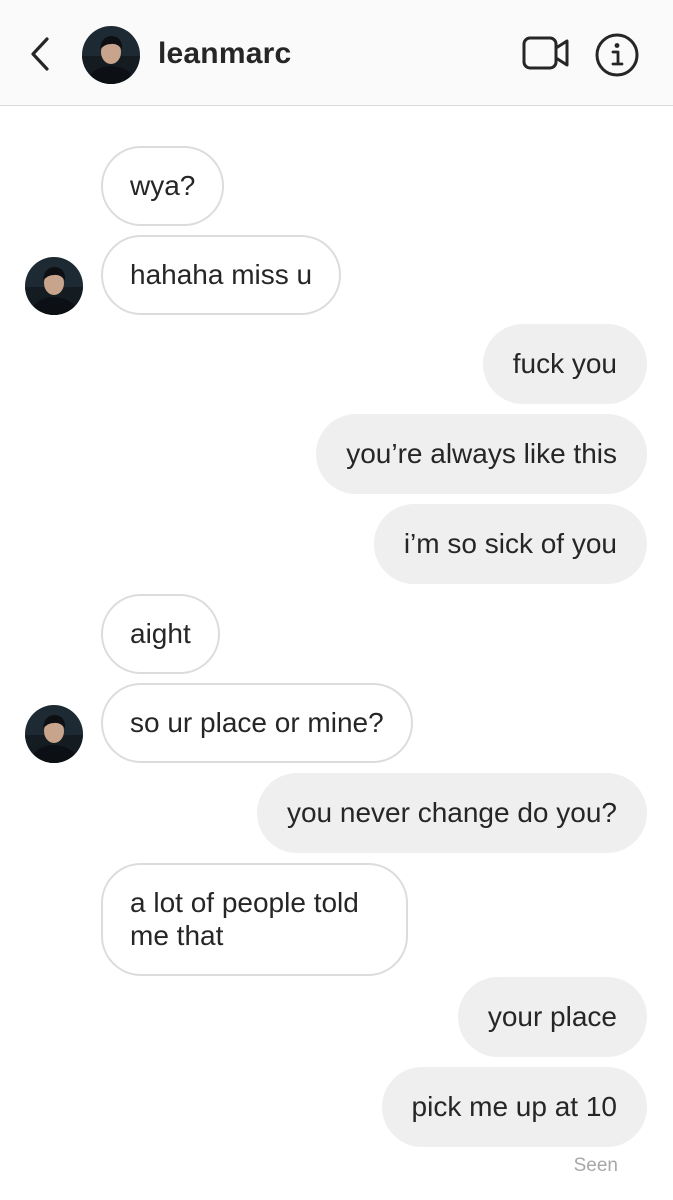  I want to click on chevron-left-icon, so click(40, 54).